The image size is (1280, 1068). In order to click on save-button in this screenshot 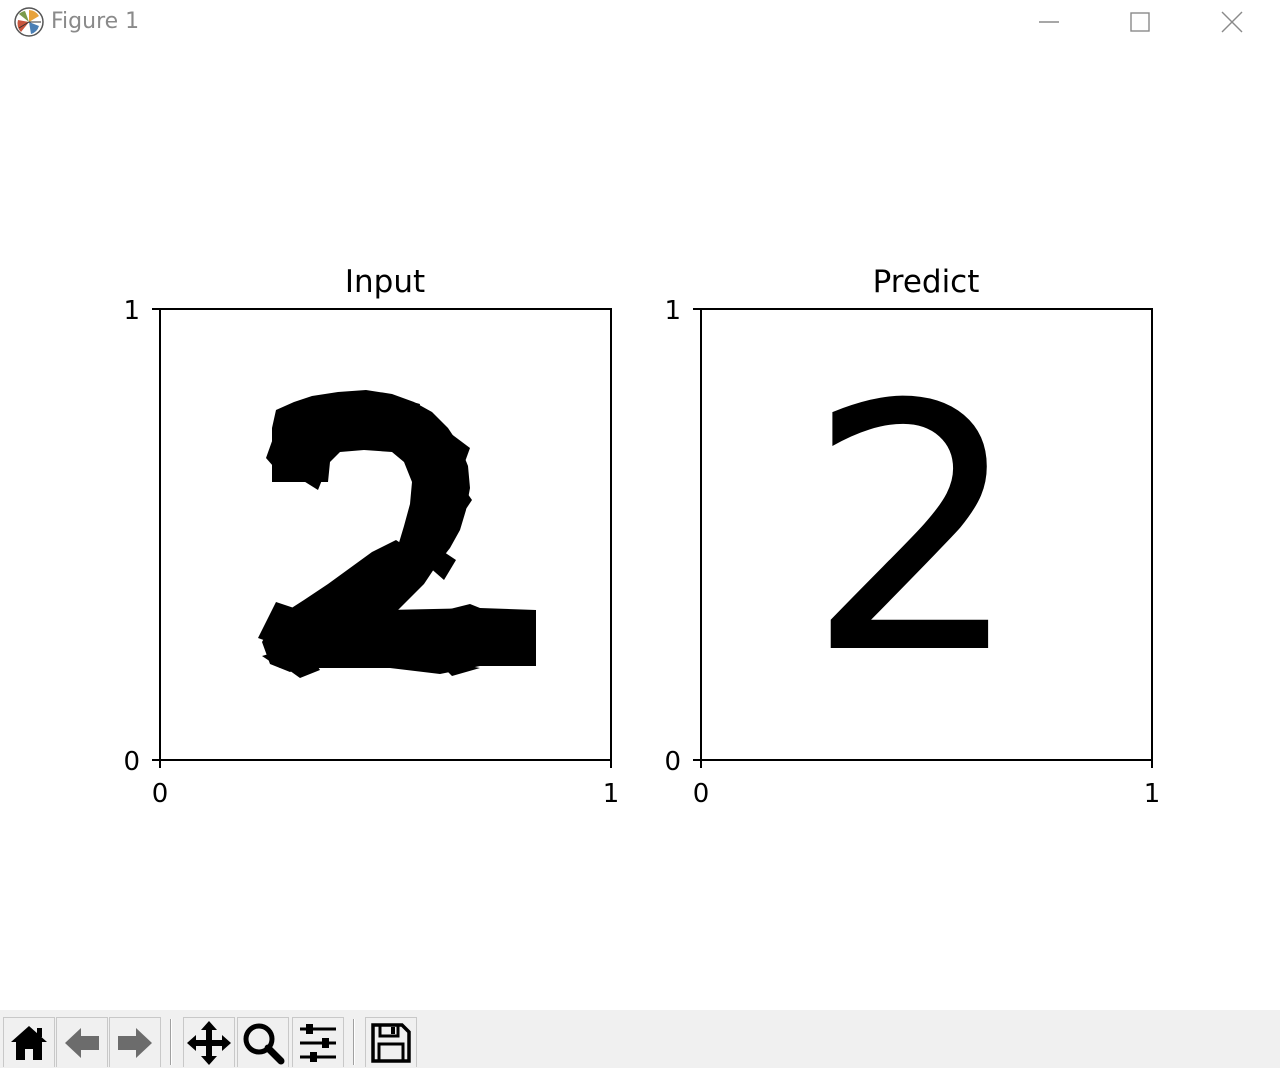, I will do `click(391, 1042)`.